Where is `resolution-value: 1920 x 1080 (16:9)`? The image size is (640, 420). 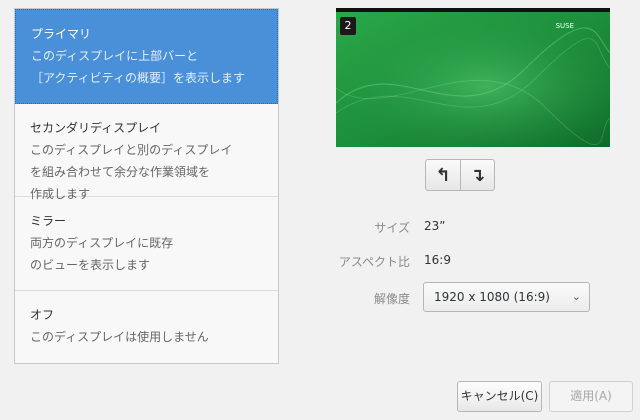 resolution-value: 1920 x 1080 (16:9) is located at coordinates (492, 297).